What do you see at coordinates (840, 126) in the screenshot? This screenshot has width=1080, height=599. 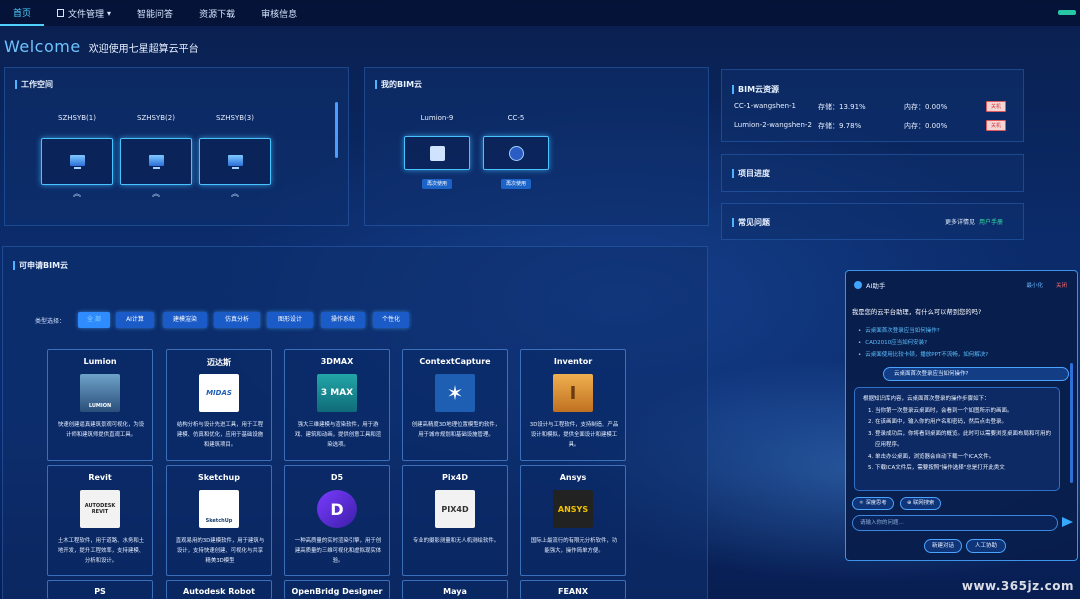 I see `resource-storage: 存储：9.78%` at bounding box center [840, 126].